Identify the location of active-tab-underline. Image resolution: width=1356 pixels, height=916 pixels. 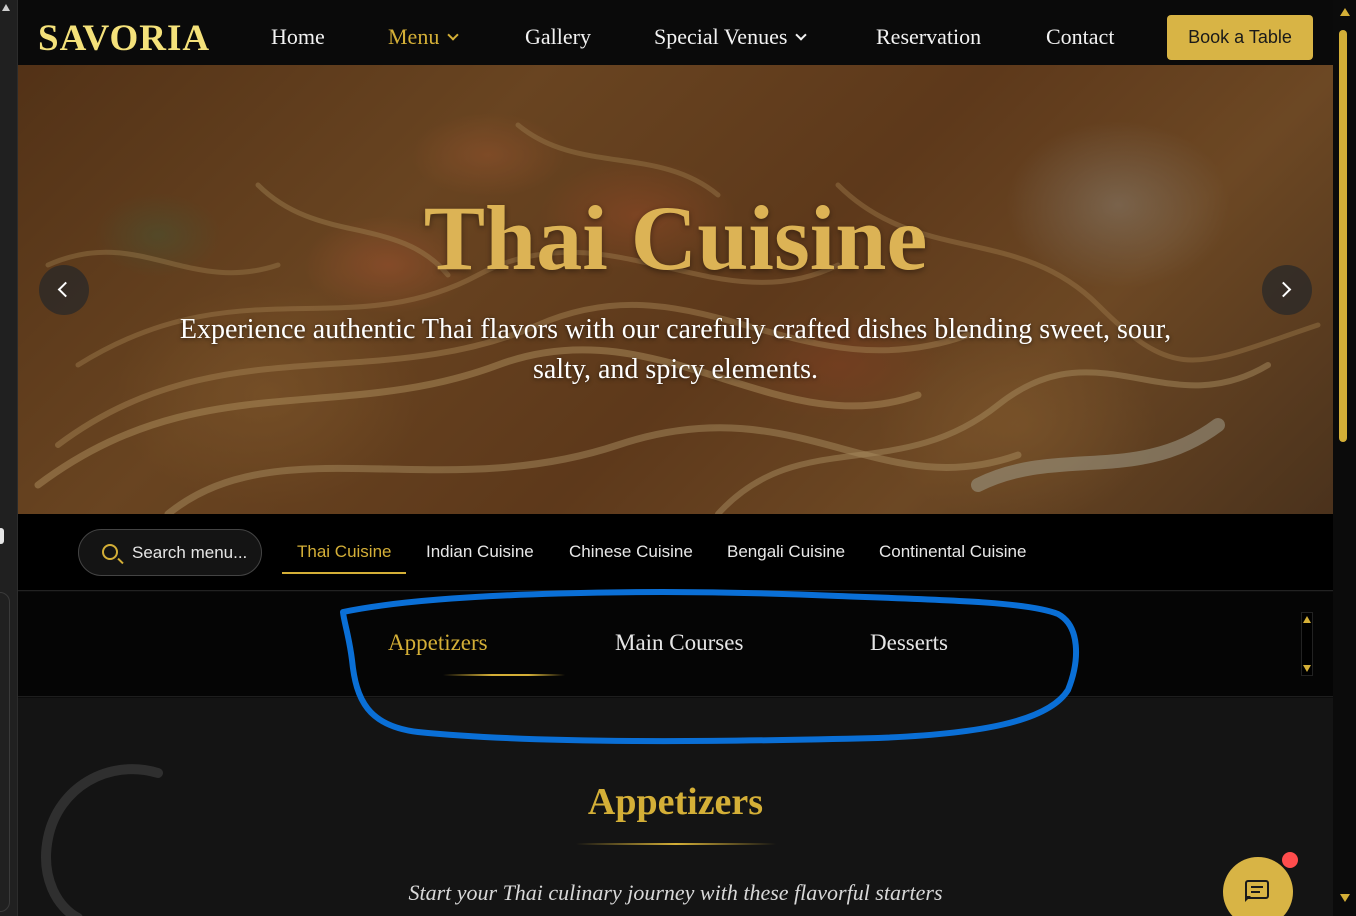
(344, 573).